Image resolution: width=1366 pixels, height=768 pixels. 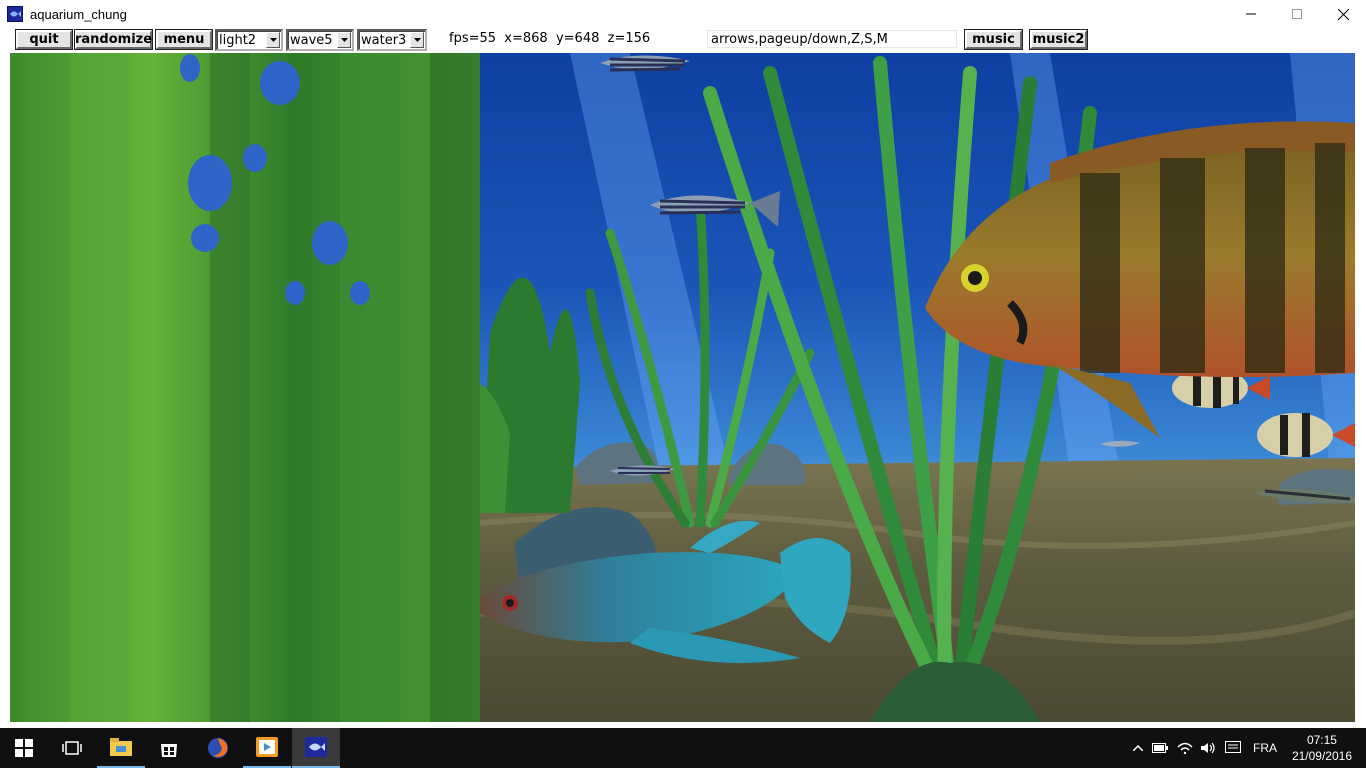 I want to click on media-player-icon, so click(x=267, y=747).